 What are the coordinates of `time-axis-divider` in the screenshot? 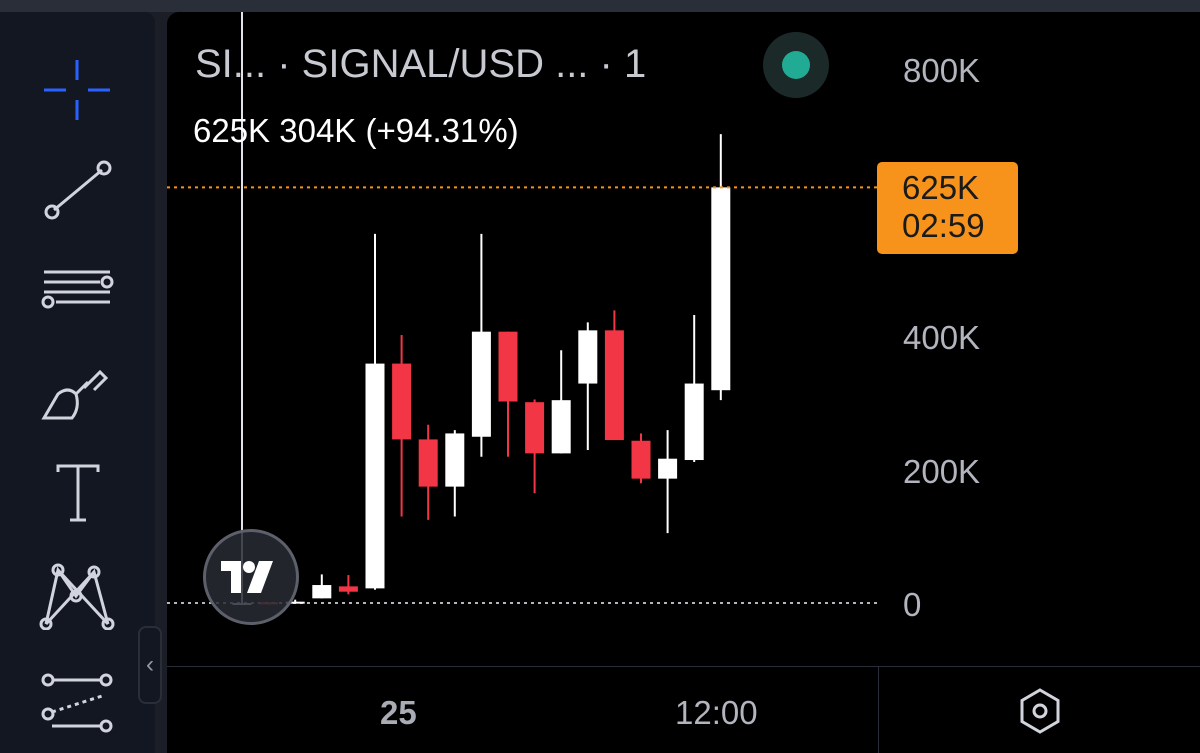 It's located at (878, 709).